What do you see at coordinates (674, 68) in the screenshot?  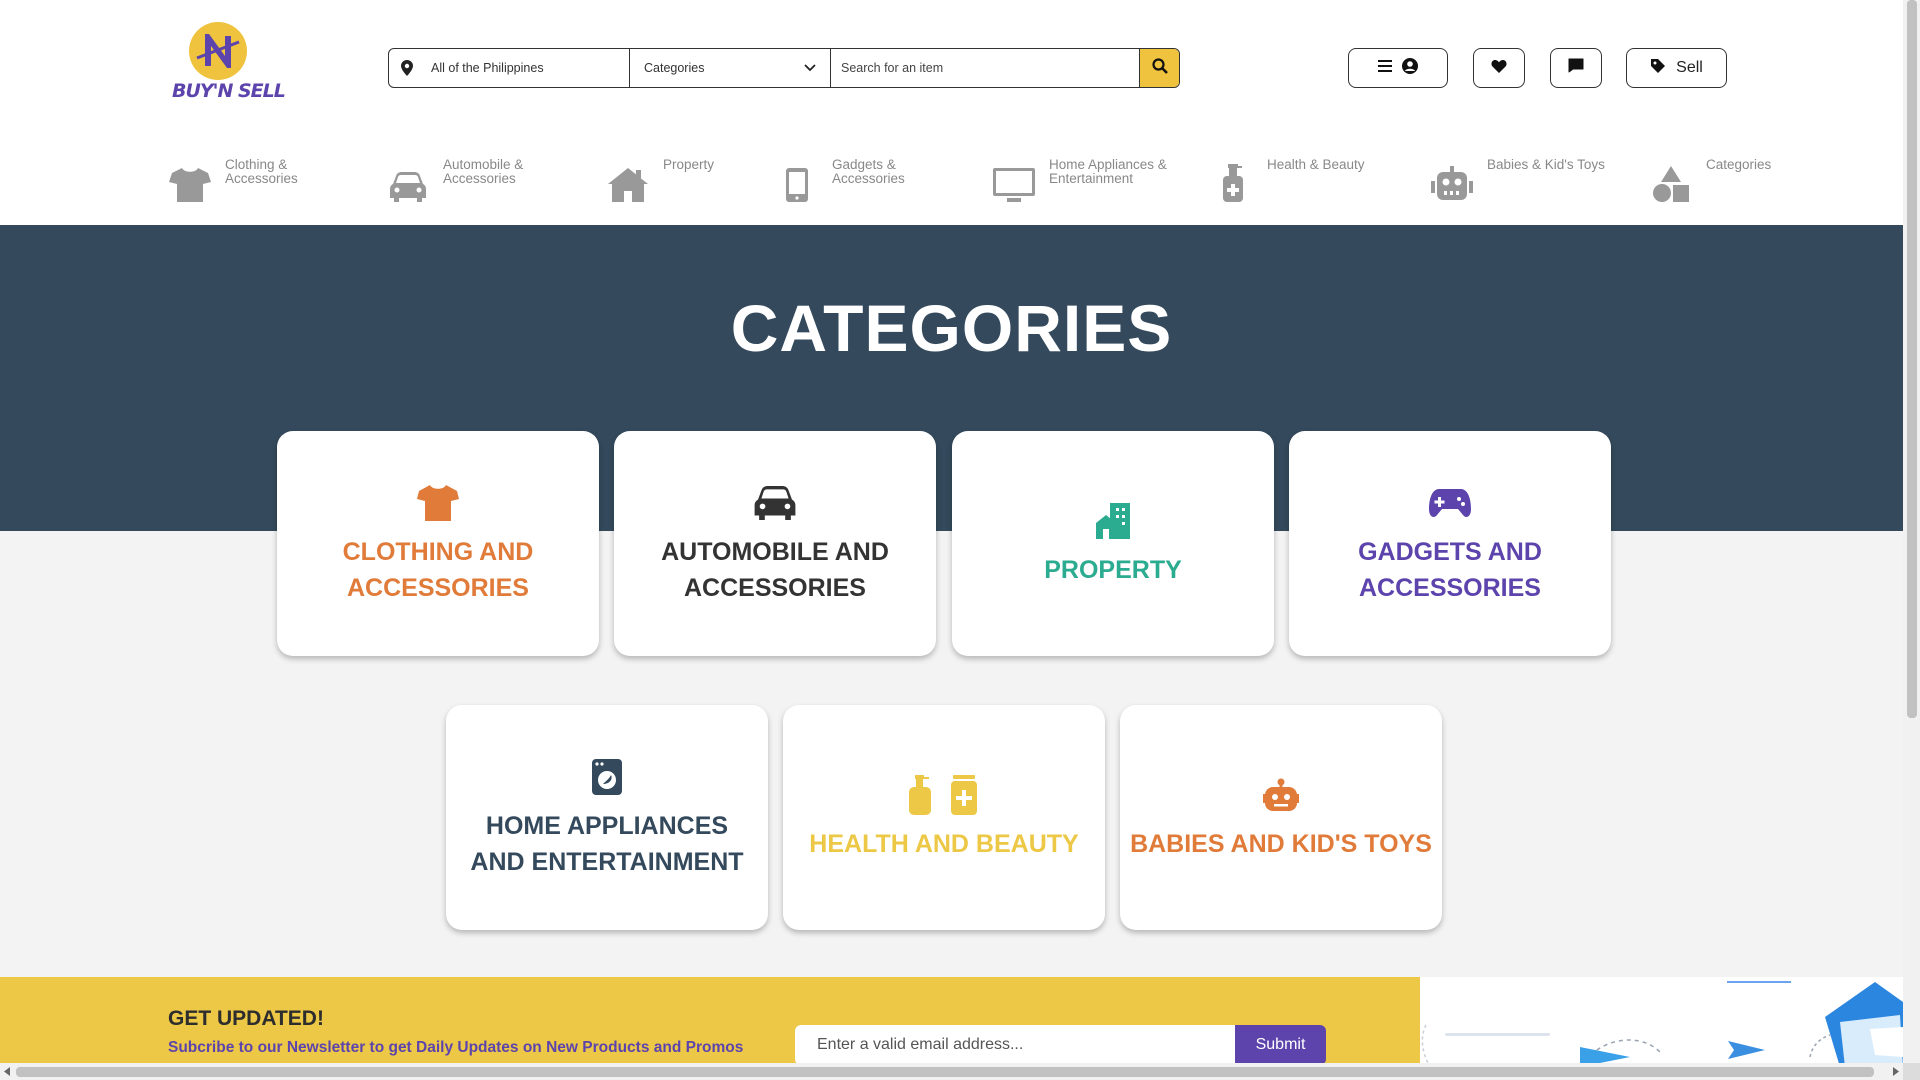 I see `category-value: Categories` at bounding box center [674, 68].